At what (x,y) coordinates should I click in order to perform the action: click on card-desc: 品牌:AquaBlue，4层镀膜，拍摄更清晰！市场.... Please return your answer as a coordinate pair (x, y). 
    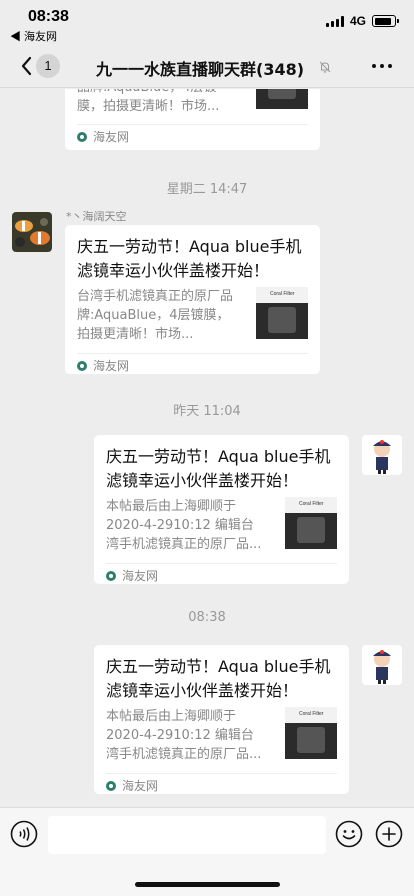
    Looking at the image, I should click on (148, 101).